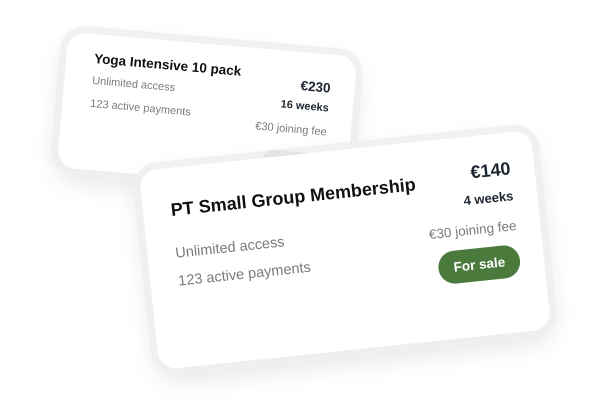 Image resolution: width=608 pixels, height=408 pixels. What do you see at coordinates (479, 264) in the screenshot?
I see `for-sale-badge: For sale` at bounding box center [479, 264].